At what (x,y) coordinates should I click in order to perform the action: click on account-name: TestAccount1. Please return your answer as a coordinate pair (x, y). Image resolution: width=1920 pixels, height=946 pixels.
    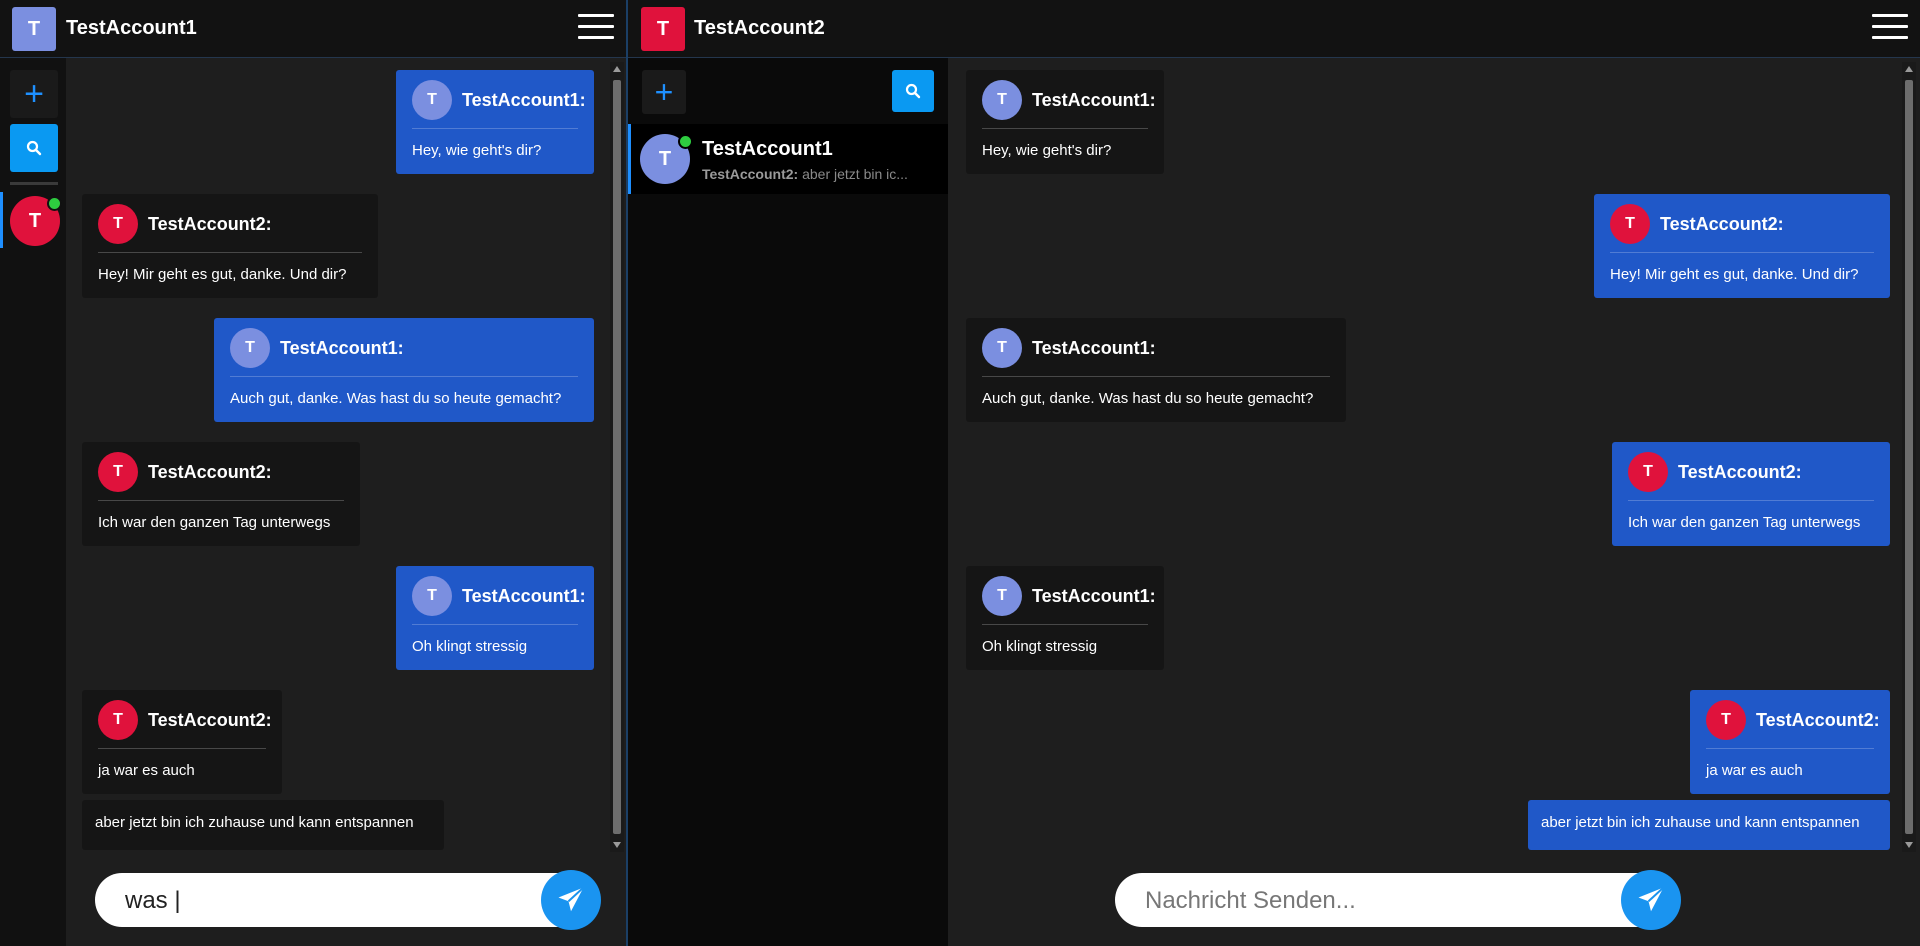
    Looking at the image, I should click on (131, 28).